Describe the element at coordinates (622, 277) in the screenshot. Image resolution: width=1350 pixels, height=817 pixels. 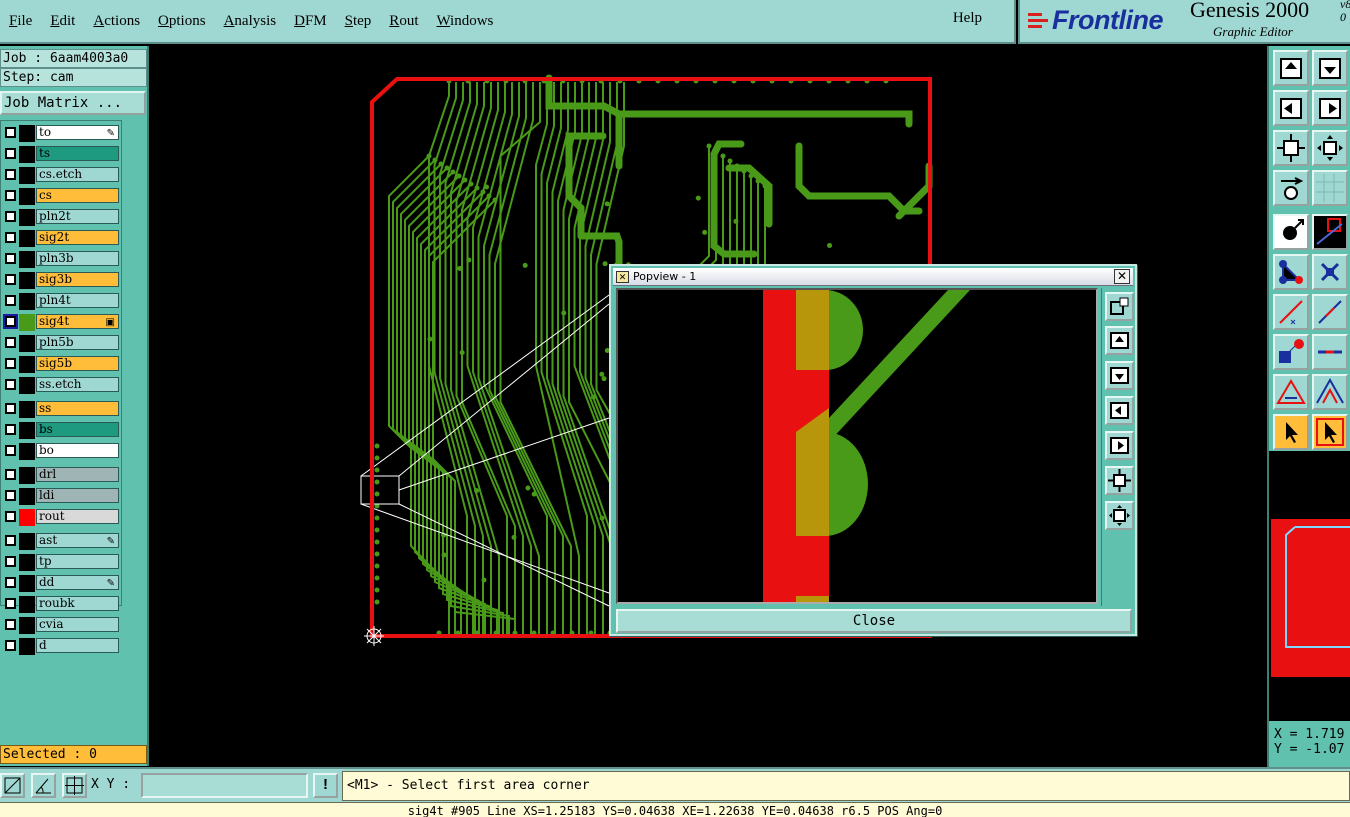
I see `window-menu-icon: ✕` at that location.